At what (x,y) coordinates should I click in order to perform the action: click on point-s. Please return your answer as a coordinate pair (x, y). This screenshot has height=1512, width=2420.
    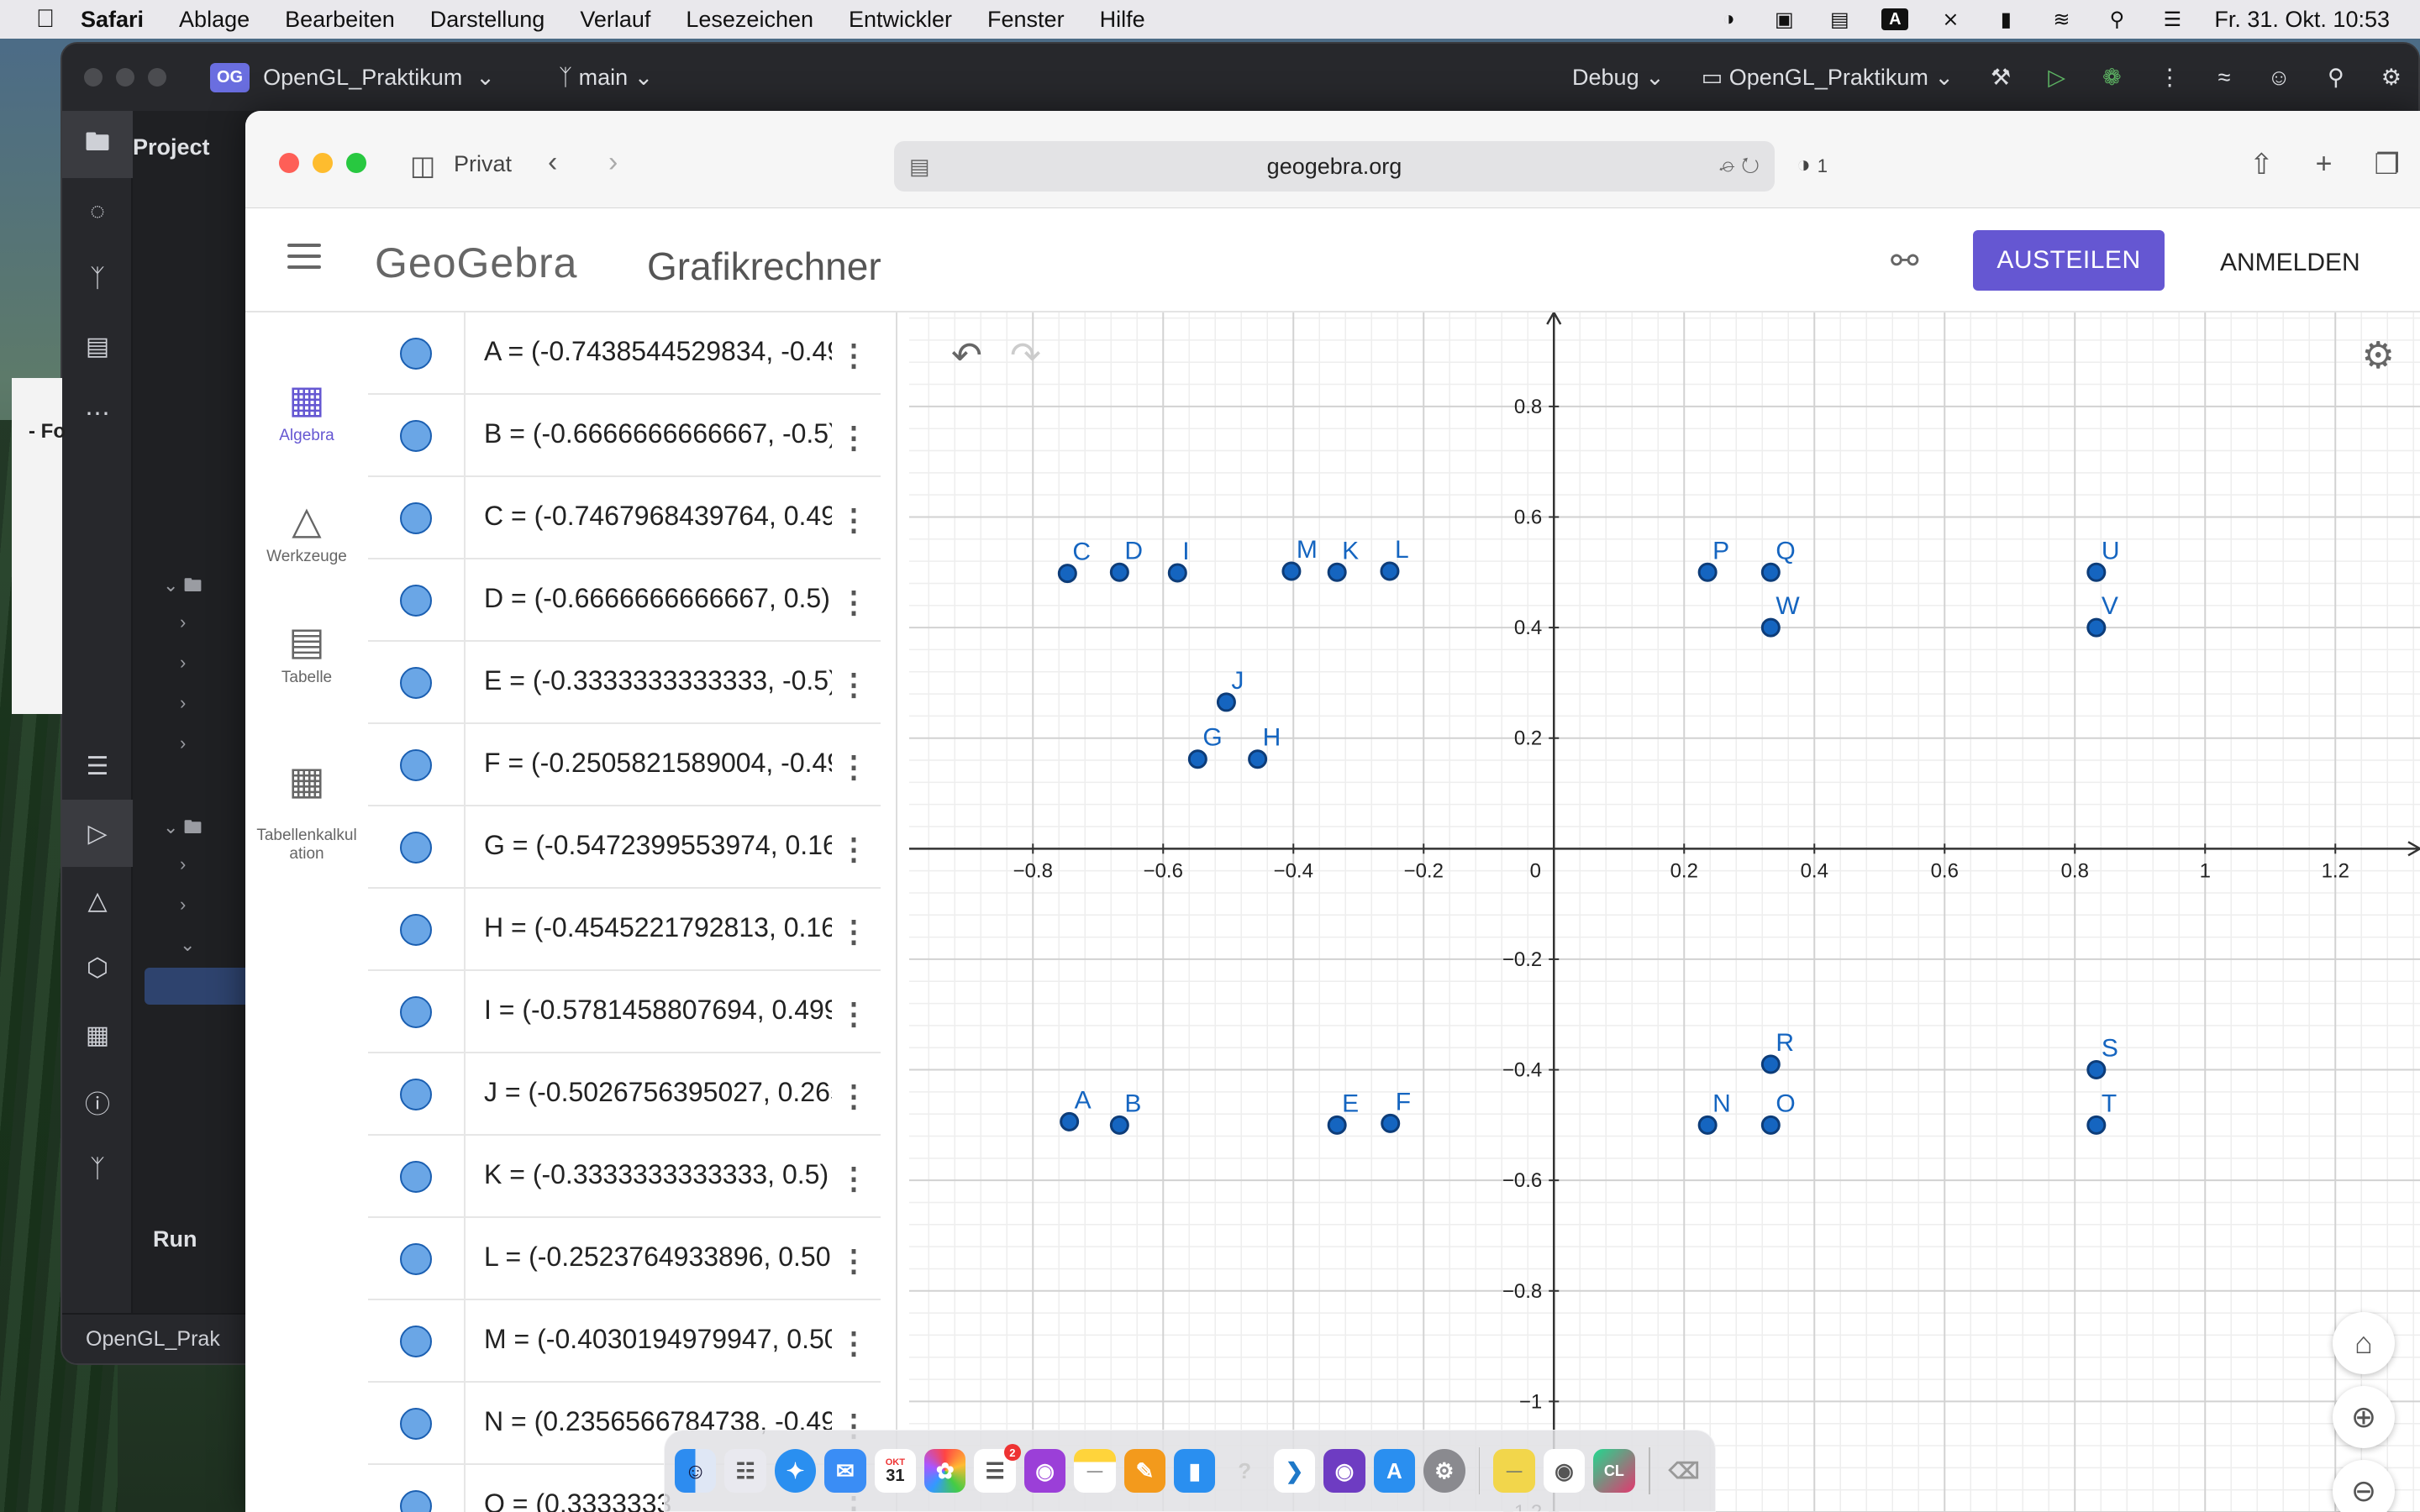
    Looking at the image, I should click on (2096, 1070).